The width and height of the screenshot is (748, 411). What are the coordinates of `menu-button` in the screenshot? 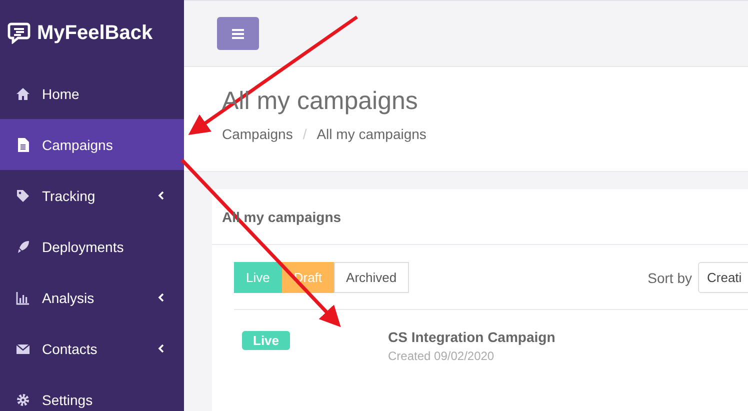 It's located at (238, 33).